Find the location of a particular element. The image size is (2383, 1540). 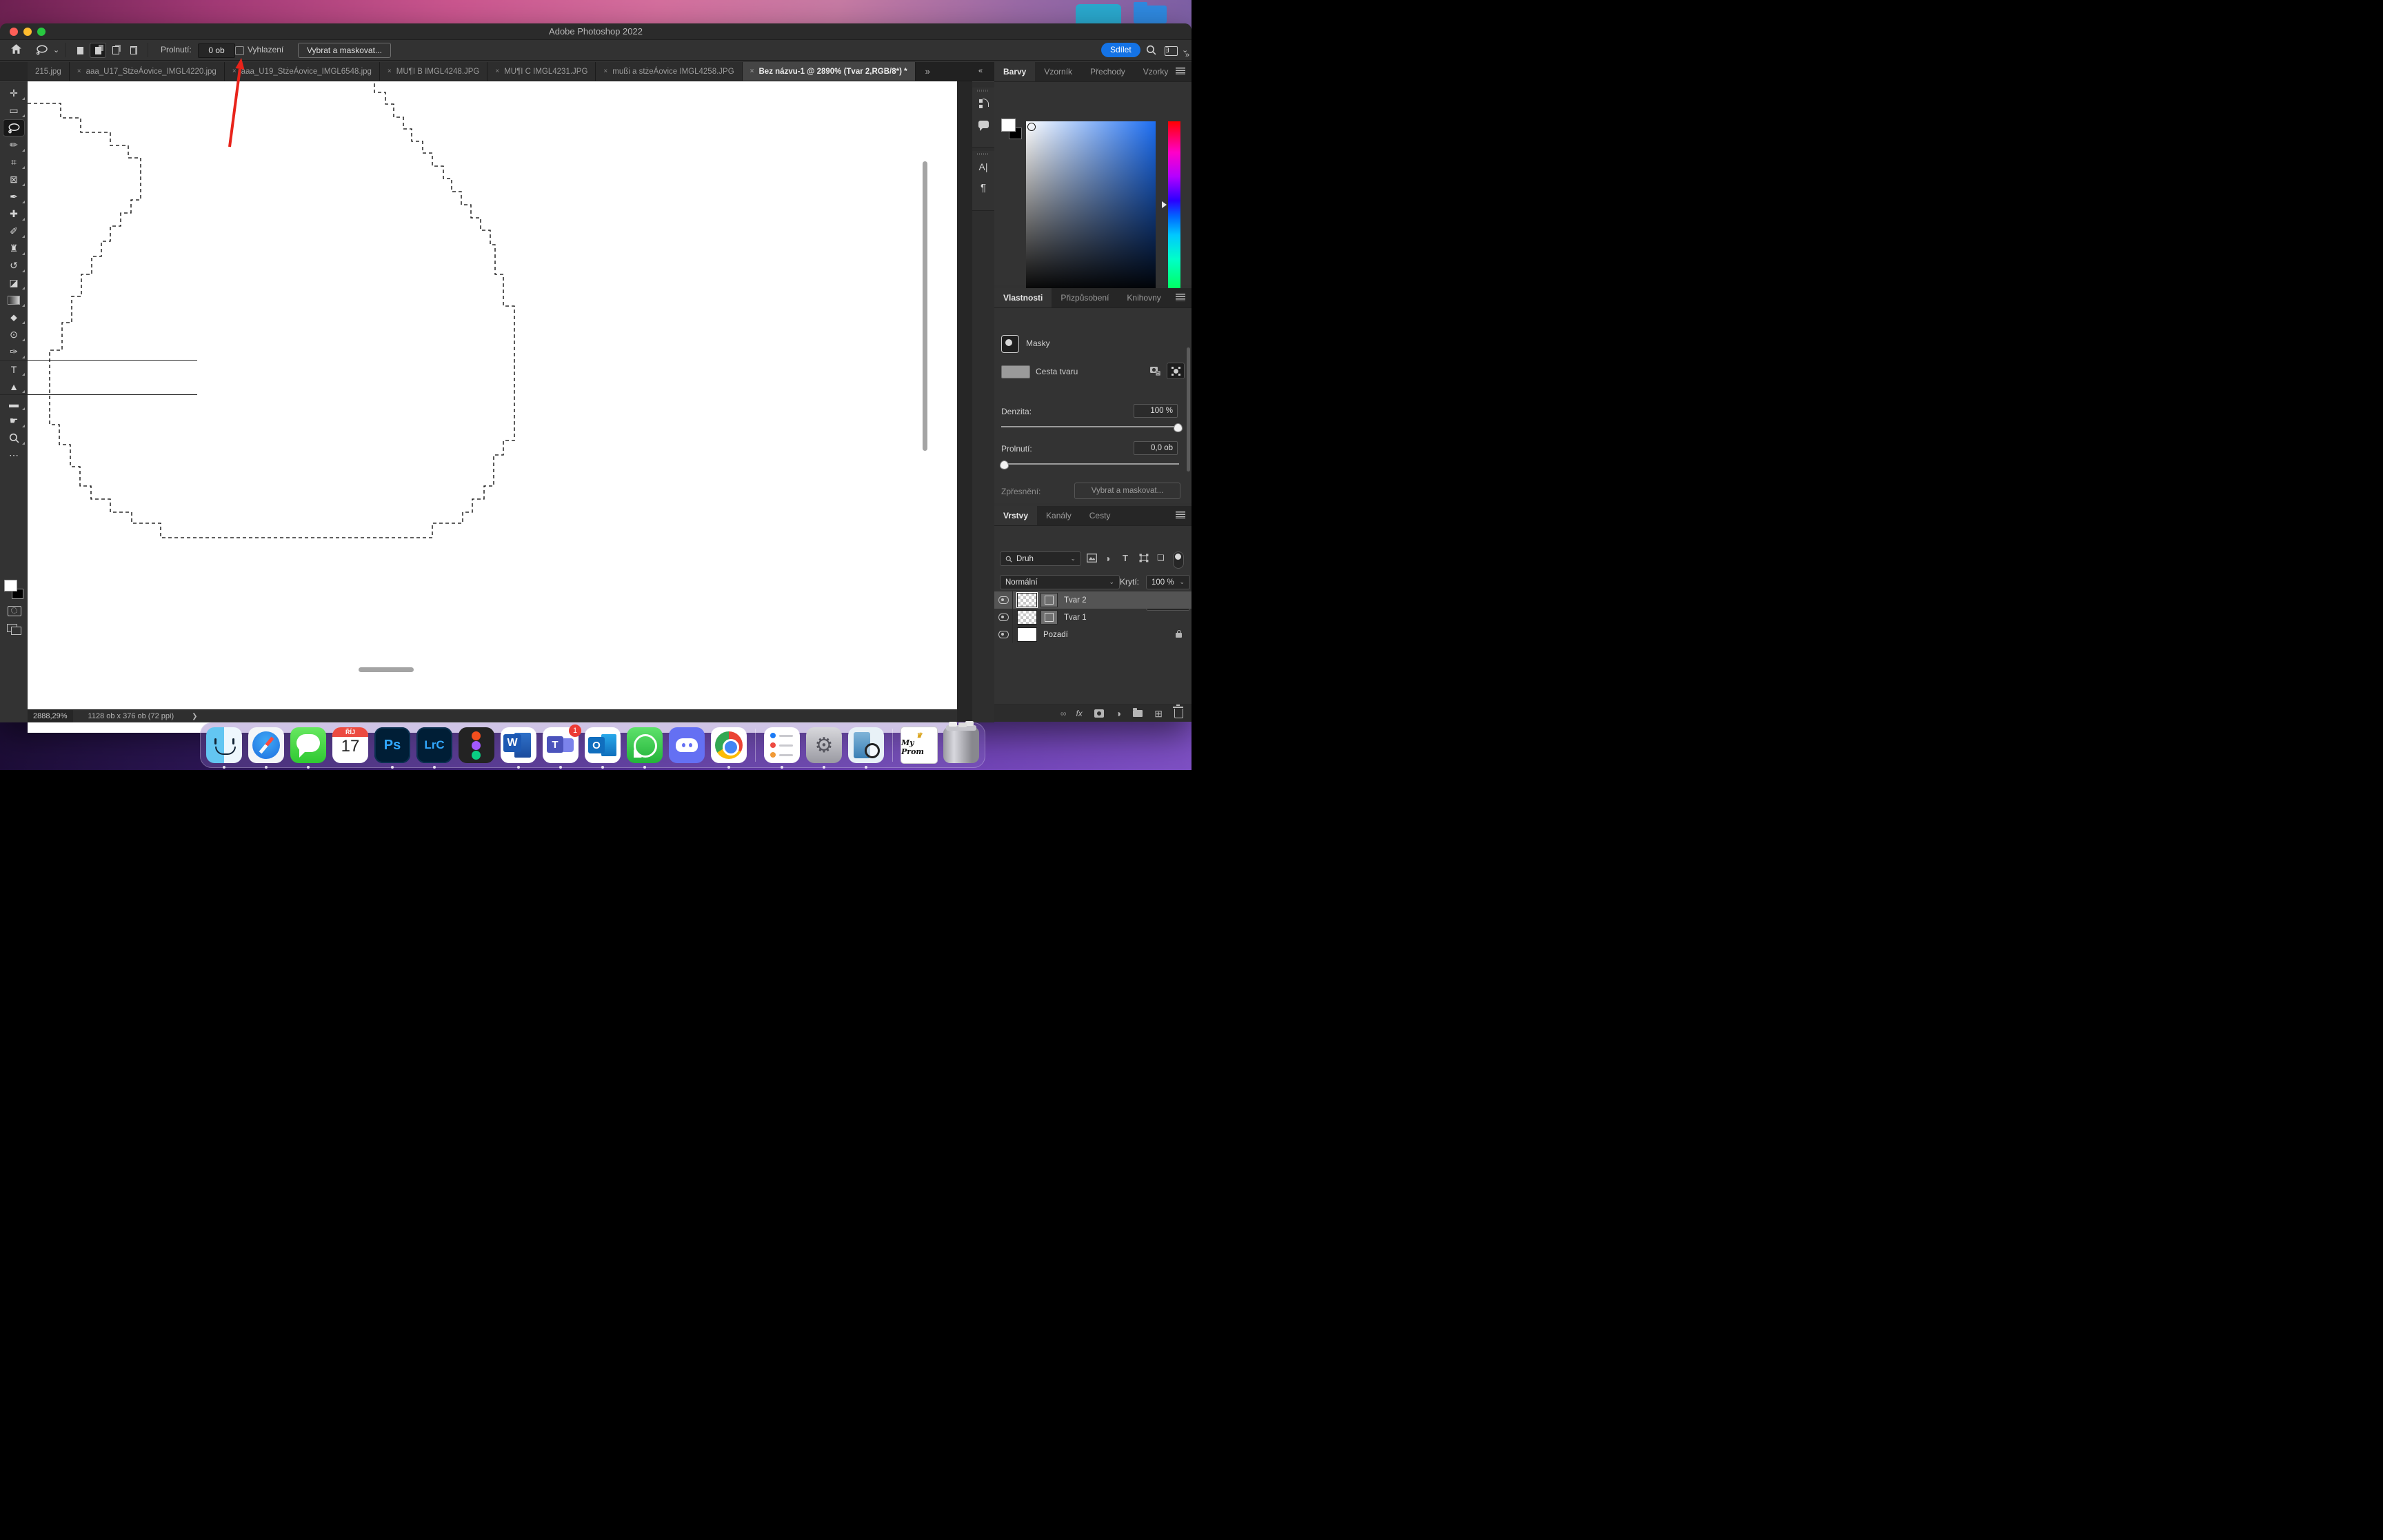

document-tab: 215.jpg is located at coordinates (49, 72).